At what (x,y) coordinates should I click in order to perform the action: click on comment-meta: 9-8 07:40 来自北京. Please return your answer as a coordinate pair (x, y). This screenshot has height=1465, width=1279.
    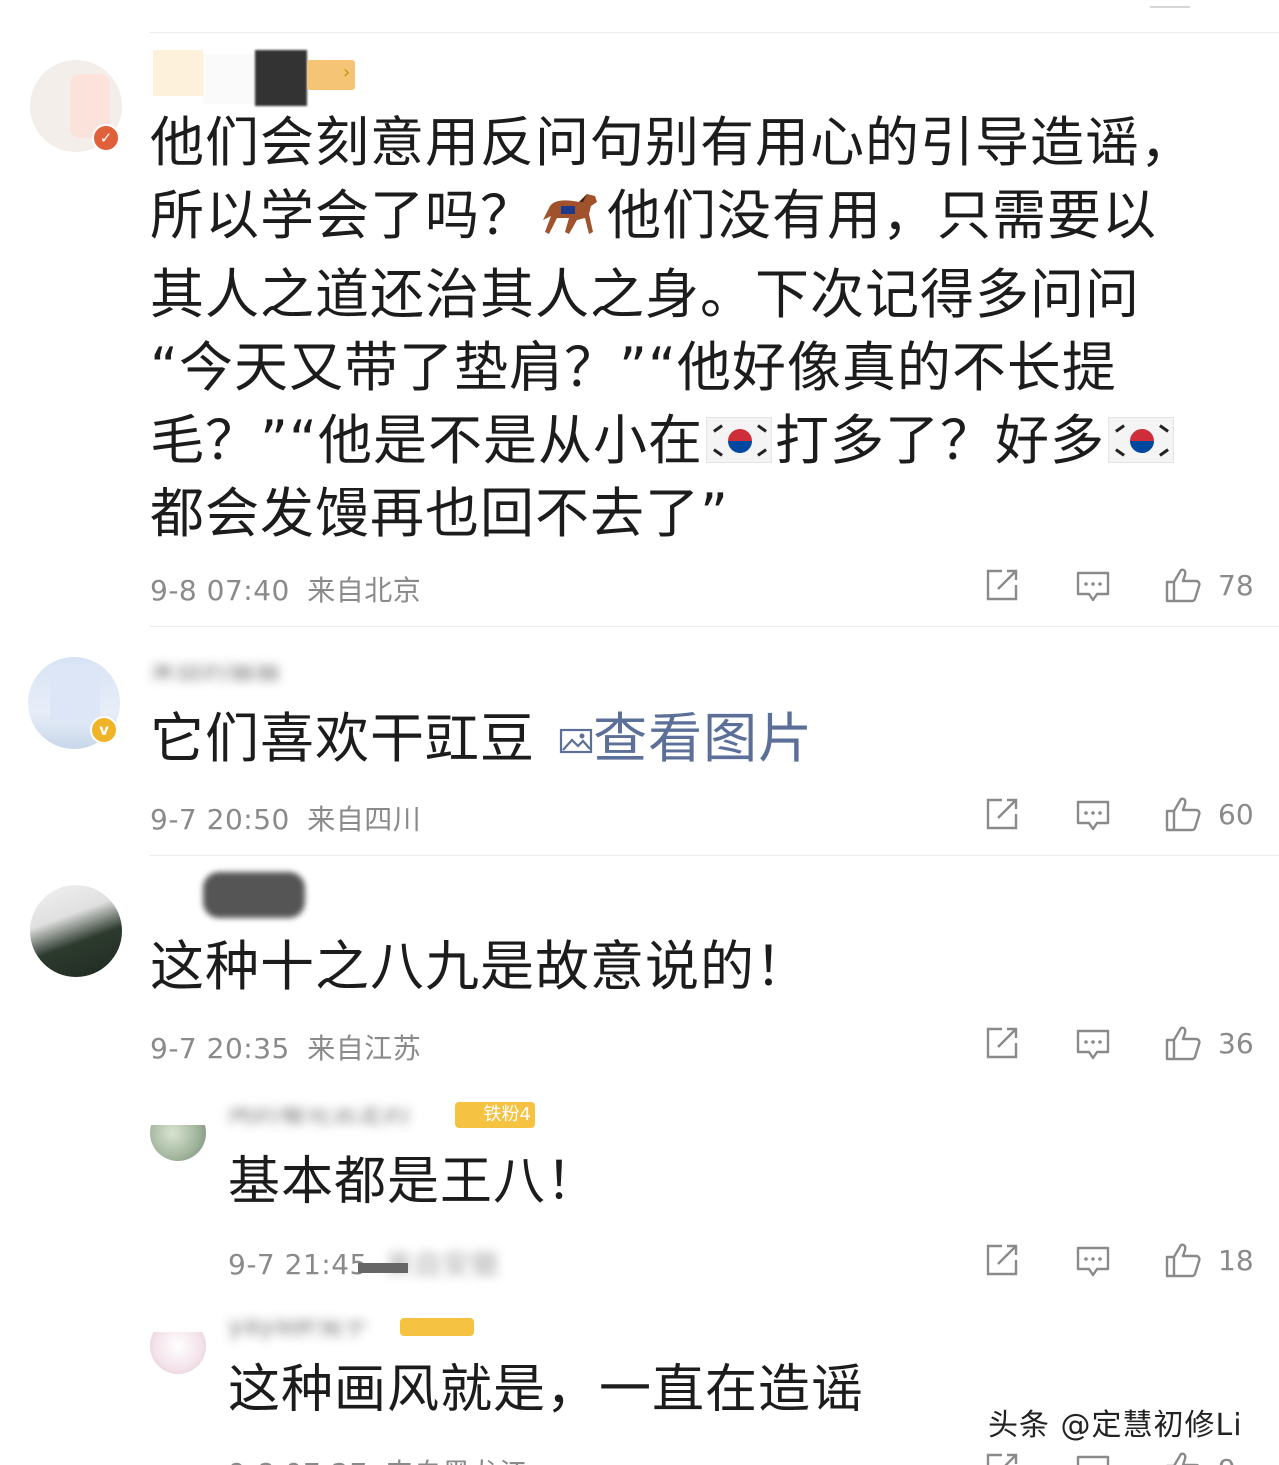
    Looking at the image, I should click on (285, 589).